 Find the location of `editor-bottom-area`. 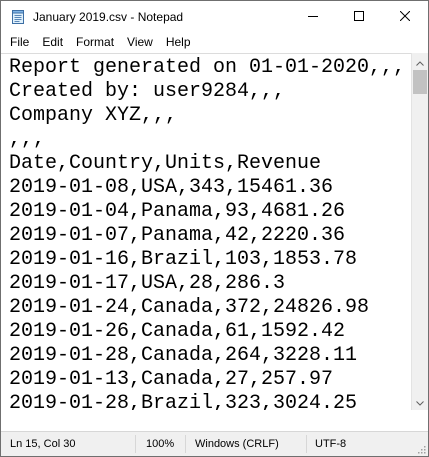

editor-bottom-area is located at coordinates (214, 420).